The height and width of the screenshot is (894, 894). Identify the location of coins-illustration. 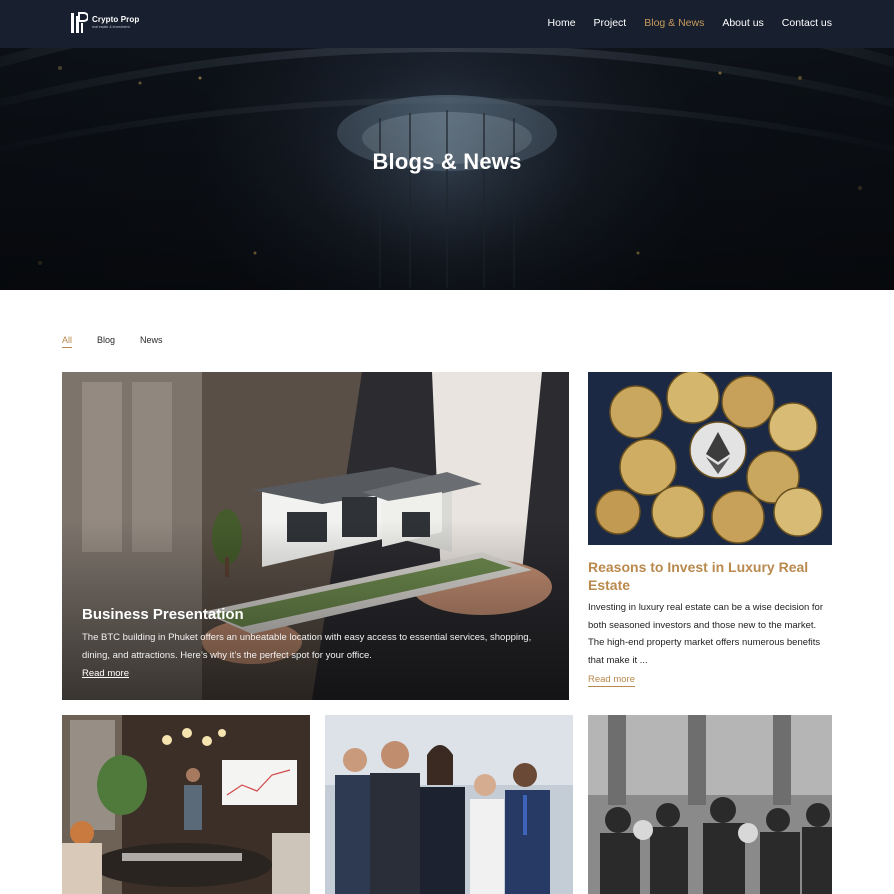
(710, 458).